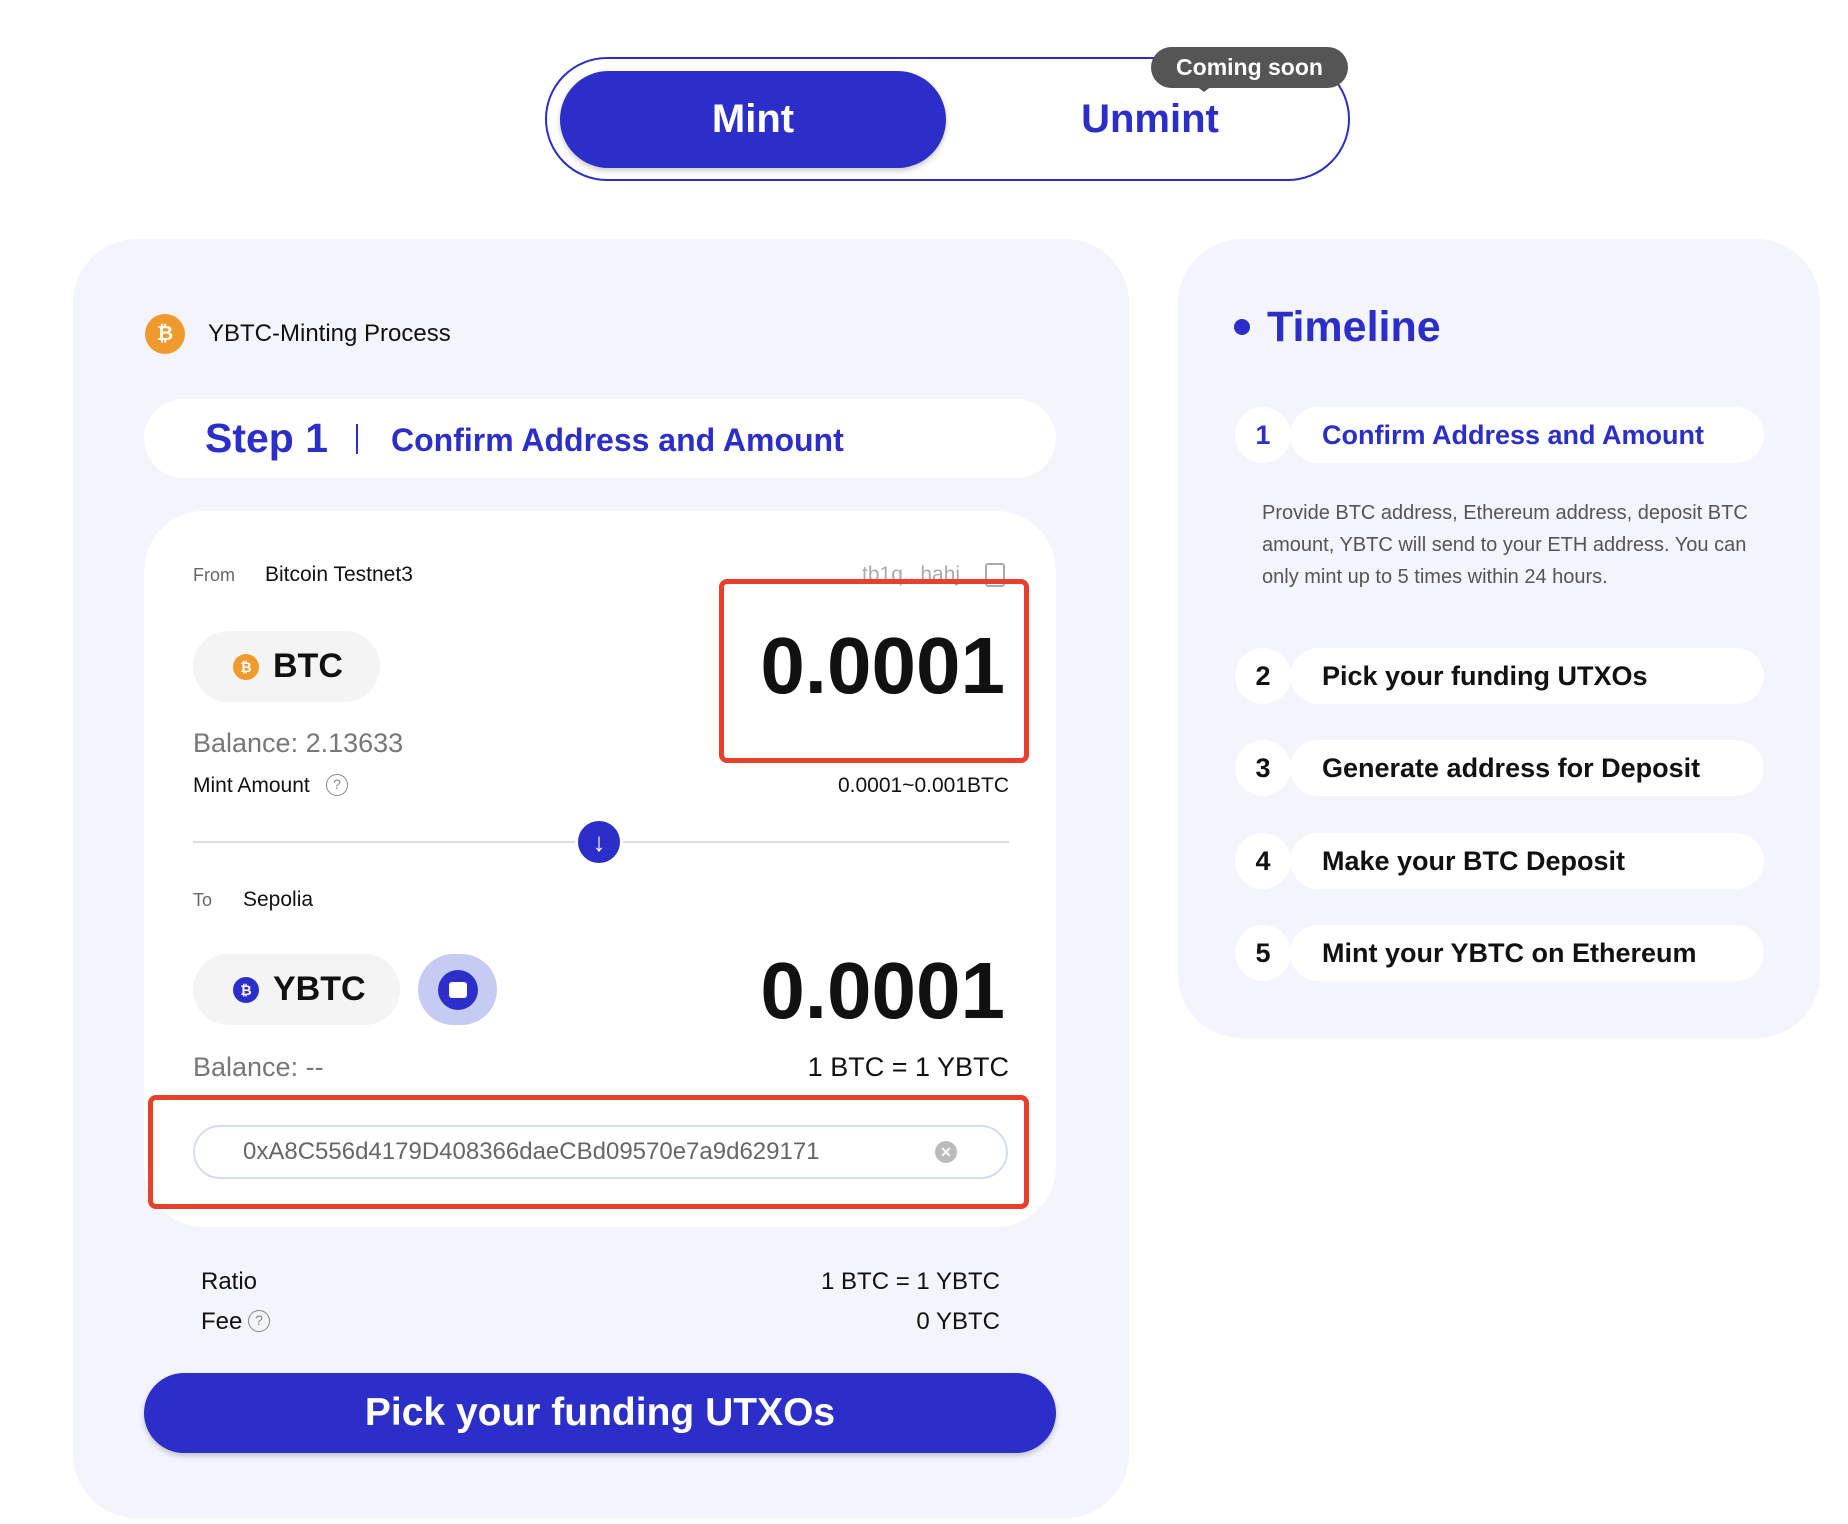  Describe the element at coordinates (1263, 768) in the screenshot. I see `timeline-step-number: 3` at that location.